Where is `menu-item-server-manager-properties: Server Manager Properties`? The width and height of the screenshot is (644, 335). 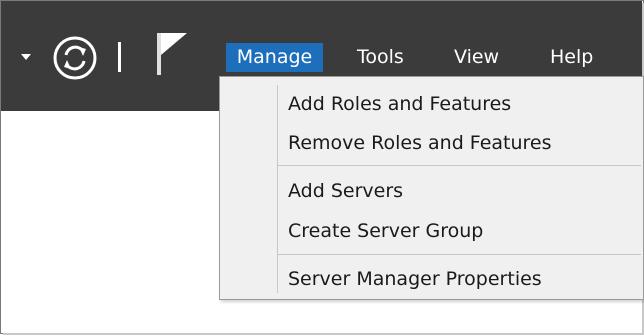 menu-item-server-manager-properties: Server Manager Properties is located at coordinates (415, 279).